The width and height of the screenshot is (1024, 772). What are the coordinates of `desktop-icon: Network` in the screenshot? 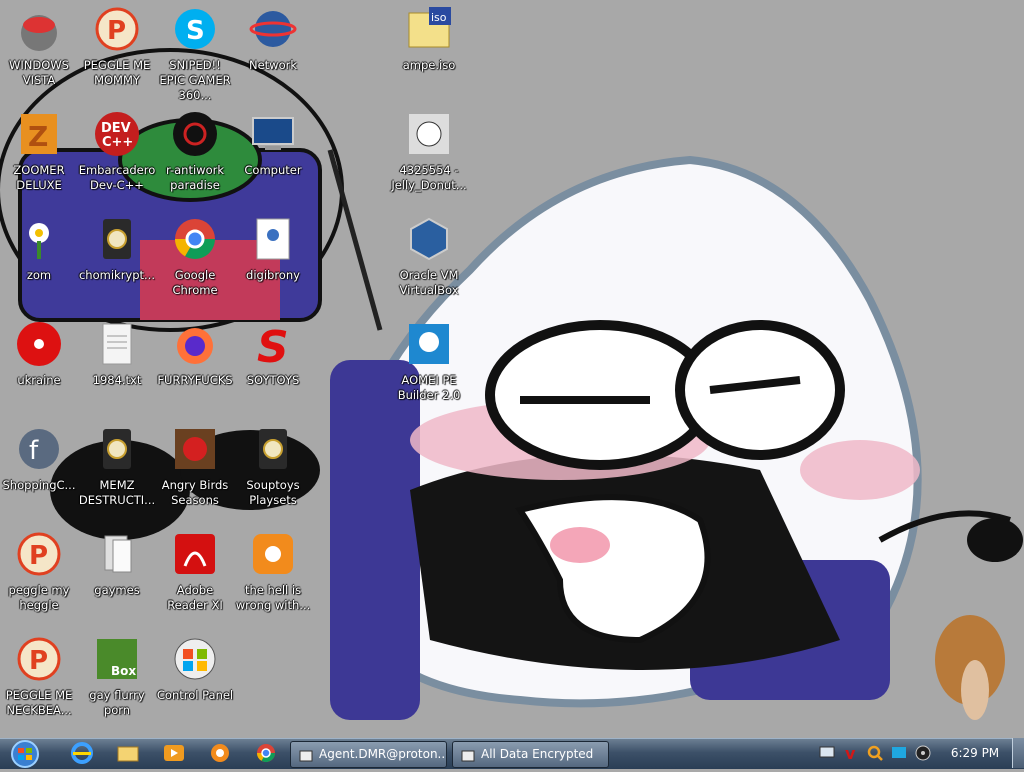 It's located at (273, 52).